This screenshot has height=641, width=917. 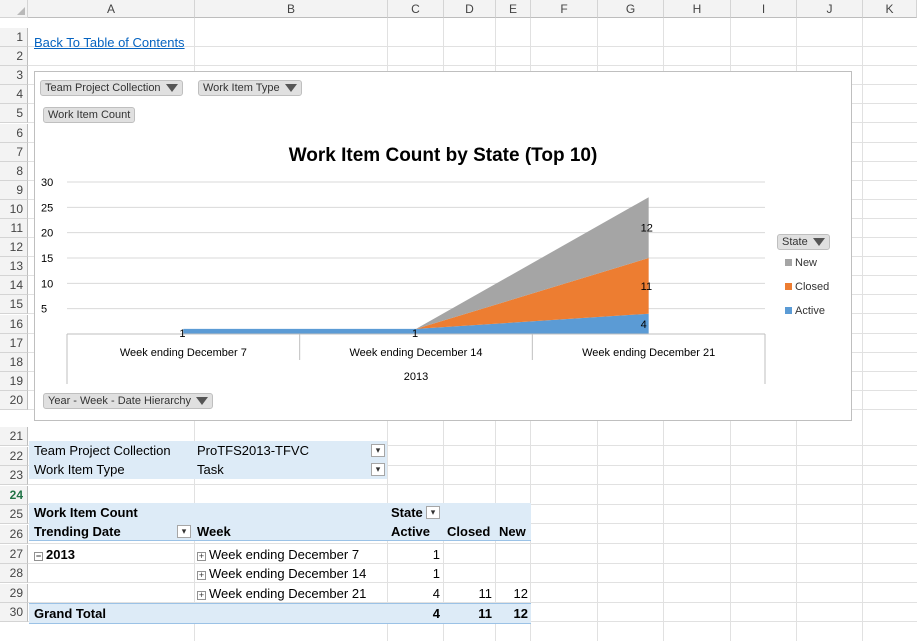 I want to click on legend-item-closed: Closed, so click(x=807, y=287).